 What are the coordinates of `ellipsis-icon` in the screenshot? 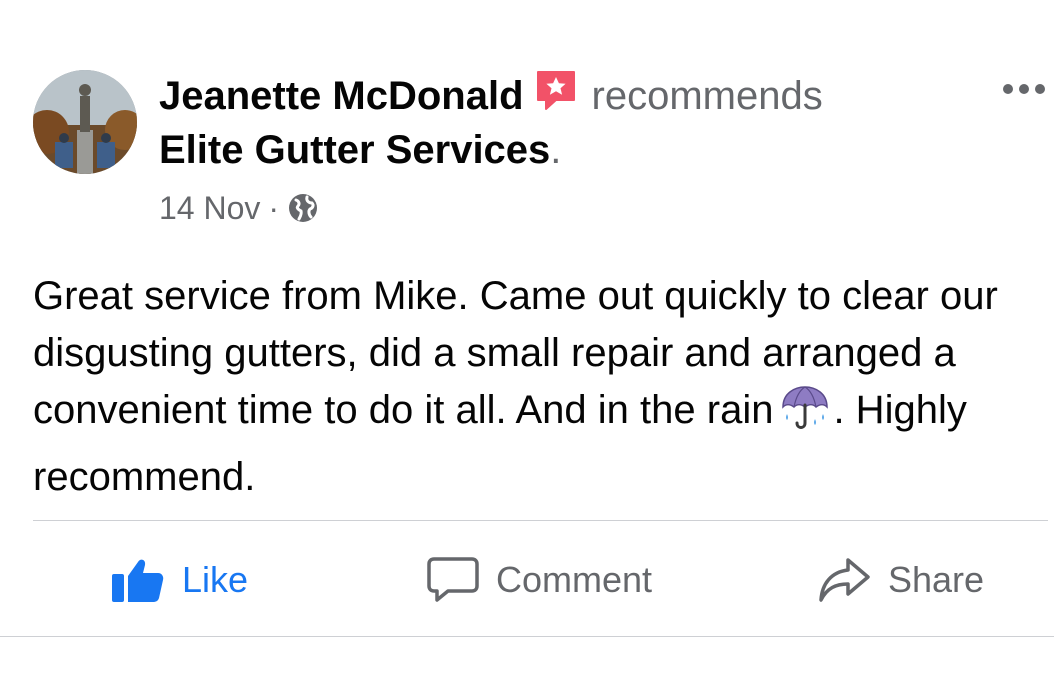 It's located at (1024, 89).